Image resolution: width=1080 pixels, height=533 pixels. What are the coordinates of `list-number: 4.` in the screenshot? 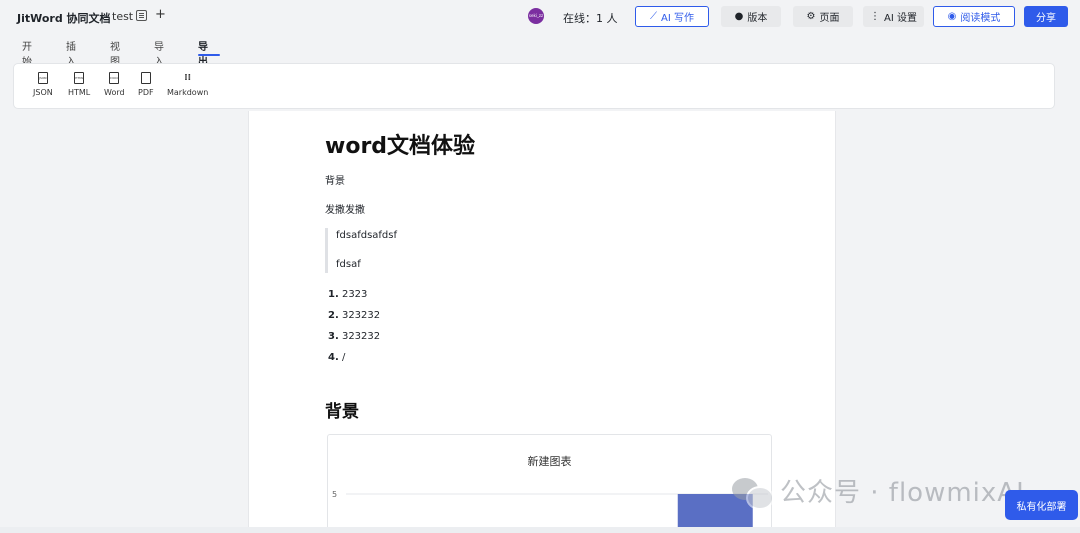 It's located at (333, 357).